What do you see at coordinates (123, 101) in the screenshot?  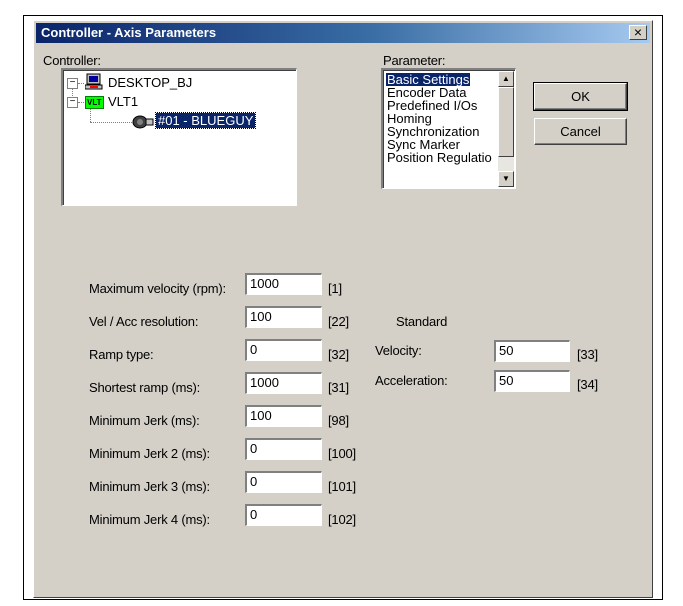 I see `tree-item-vlt1: VLT1` at bounding box center [123, 101].